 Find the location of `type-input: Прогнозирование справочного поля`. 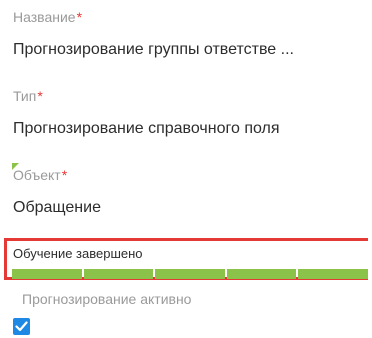

type-input: Прогнозирование справочного поля is located at coordinates (190, 129).